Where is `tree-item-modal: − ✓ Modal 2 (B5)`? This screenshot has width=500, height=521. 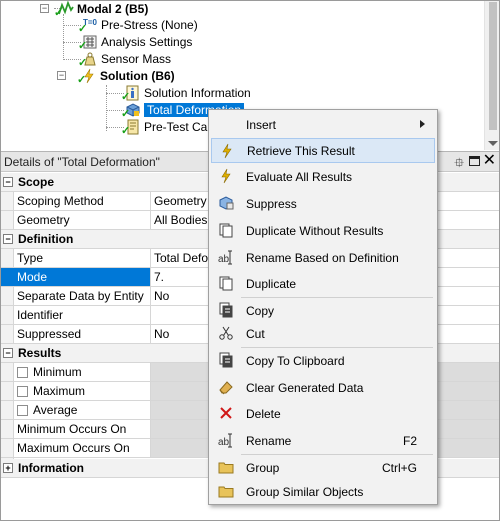
tree-item-modal: − ✓ Modal 2 (B5) is located at coordinates (94, 9).